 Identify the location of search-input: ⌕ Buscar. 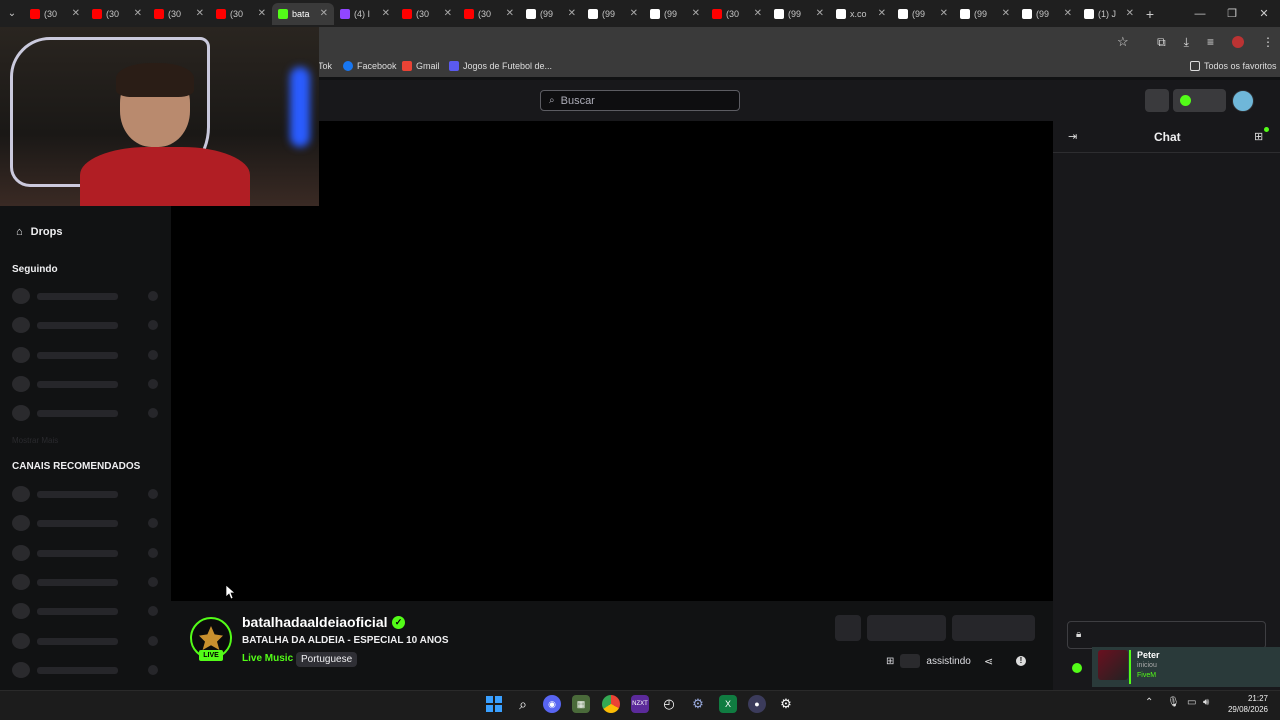
(640, 100).